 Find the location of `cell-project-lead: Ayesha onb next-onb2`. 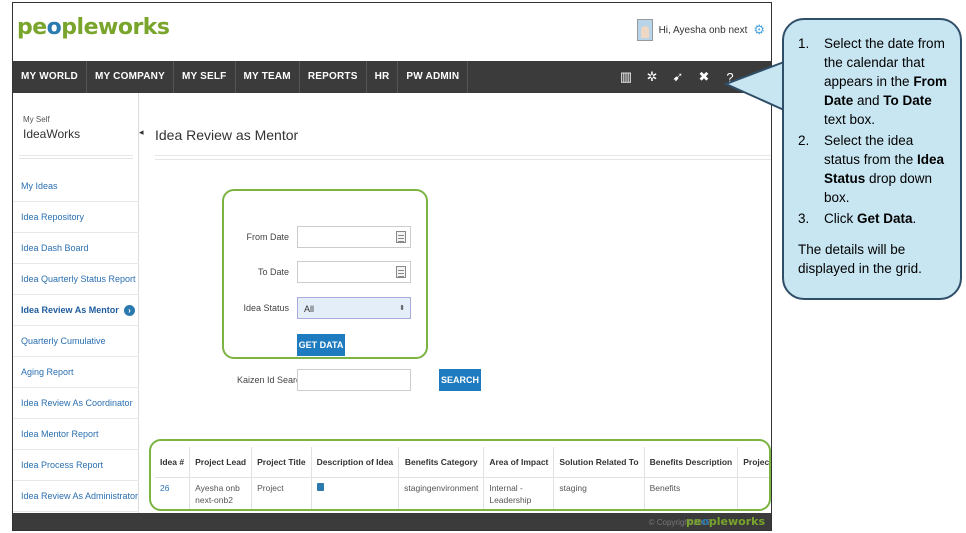

cell-project-lead: Ayesha onb next-onb2 is located at coordinates (221, 493).